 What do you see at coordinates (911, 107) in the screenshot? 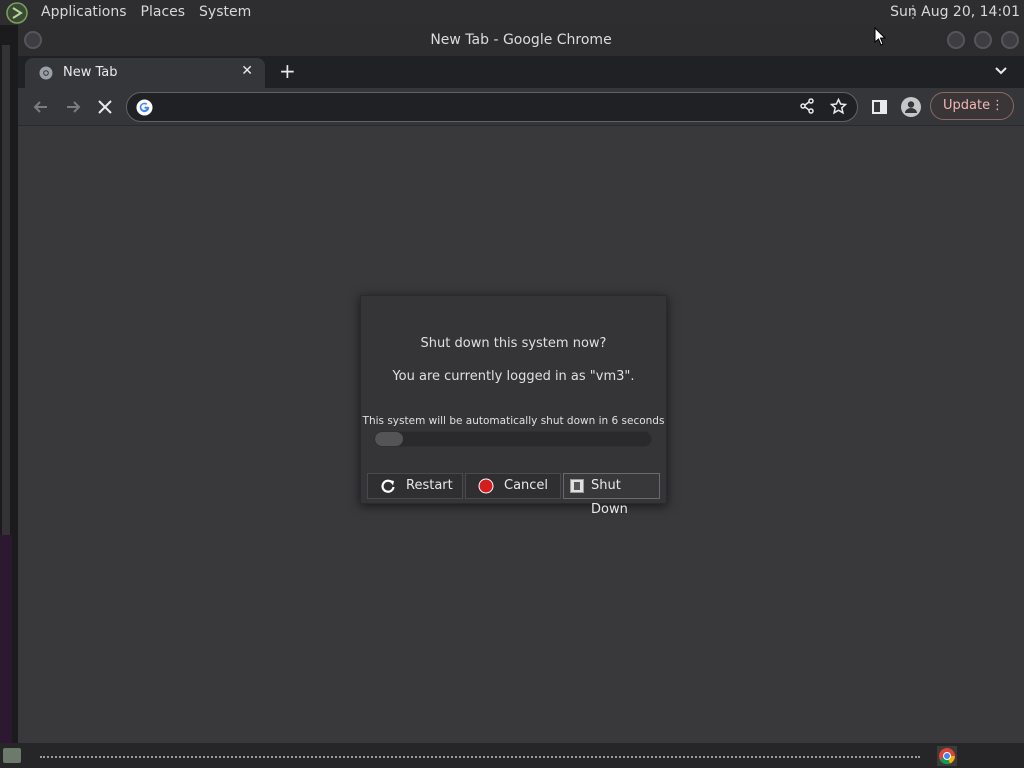
I see `profile-avatar-icon` at bounding box center [911, 107].